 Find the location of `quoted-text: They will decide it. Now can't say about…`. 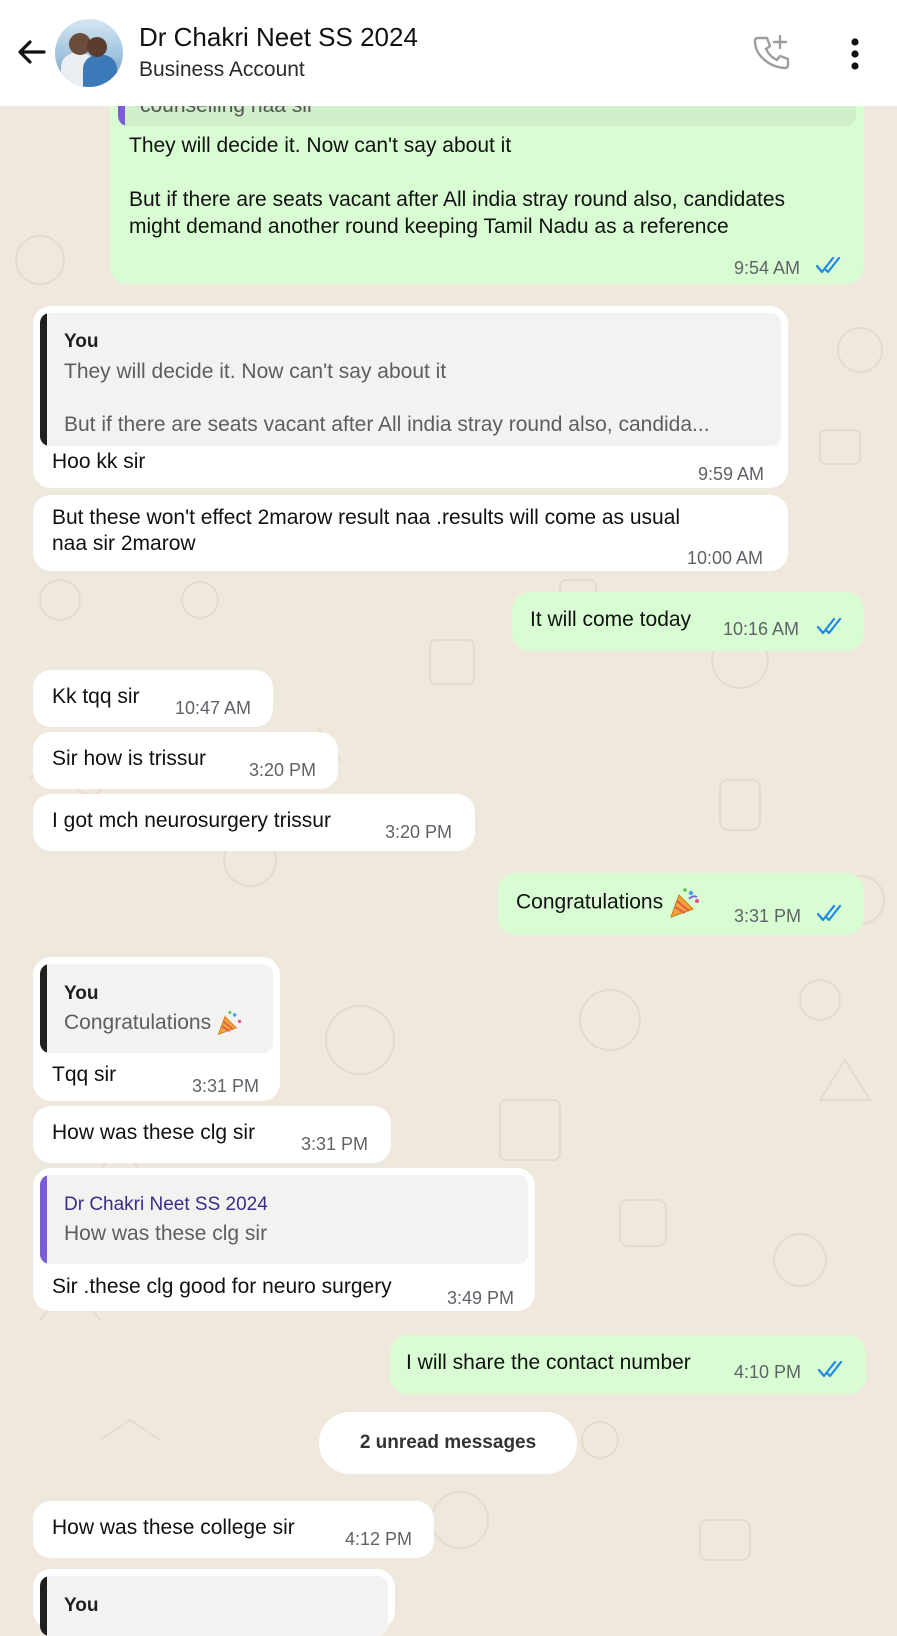

quoted-text: They will decide it. Now can't say about… is located at coordinates (255, 371).